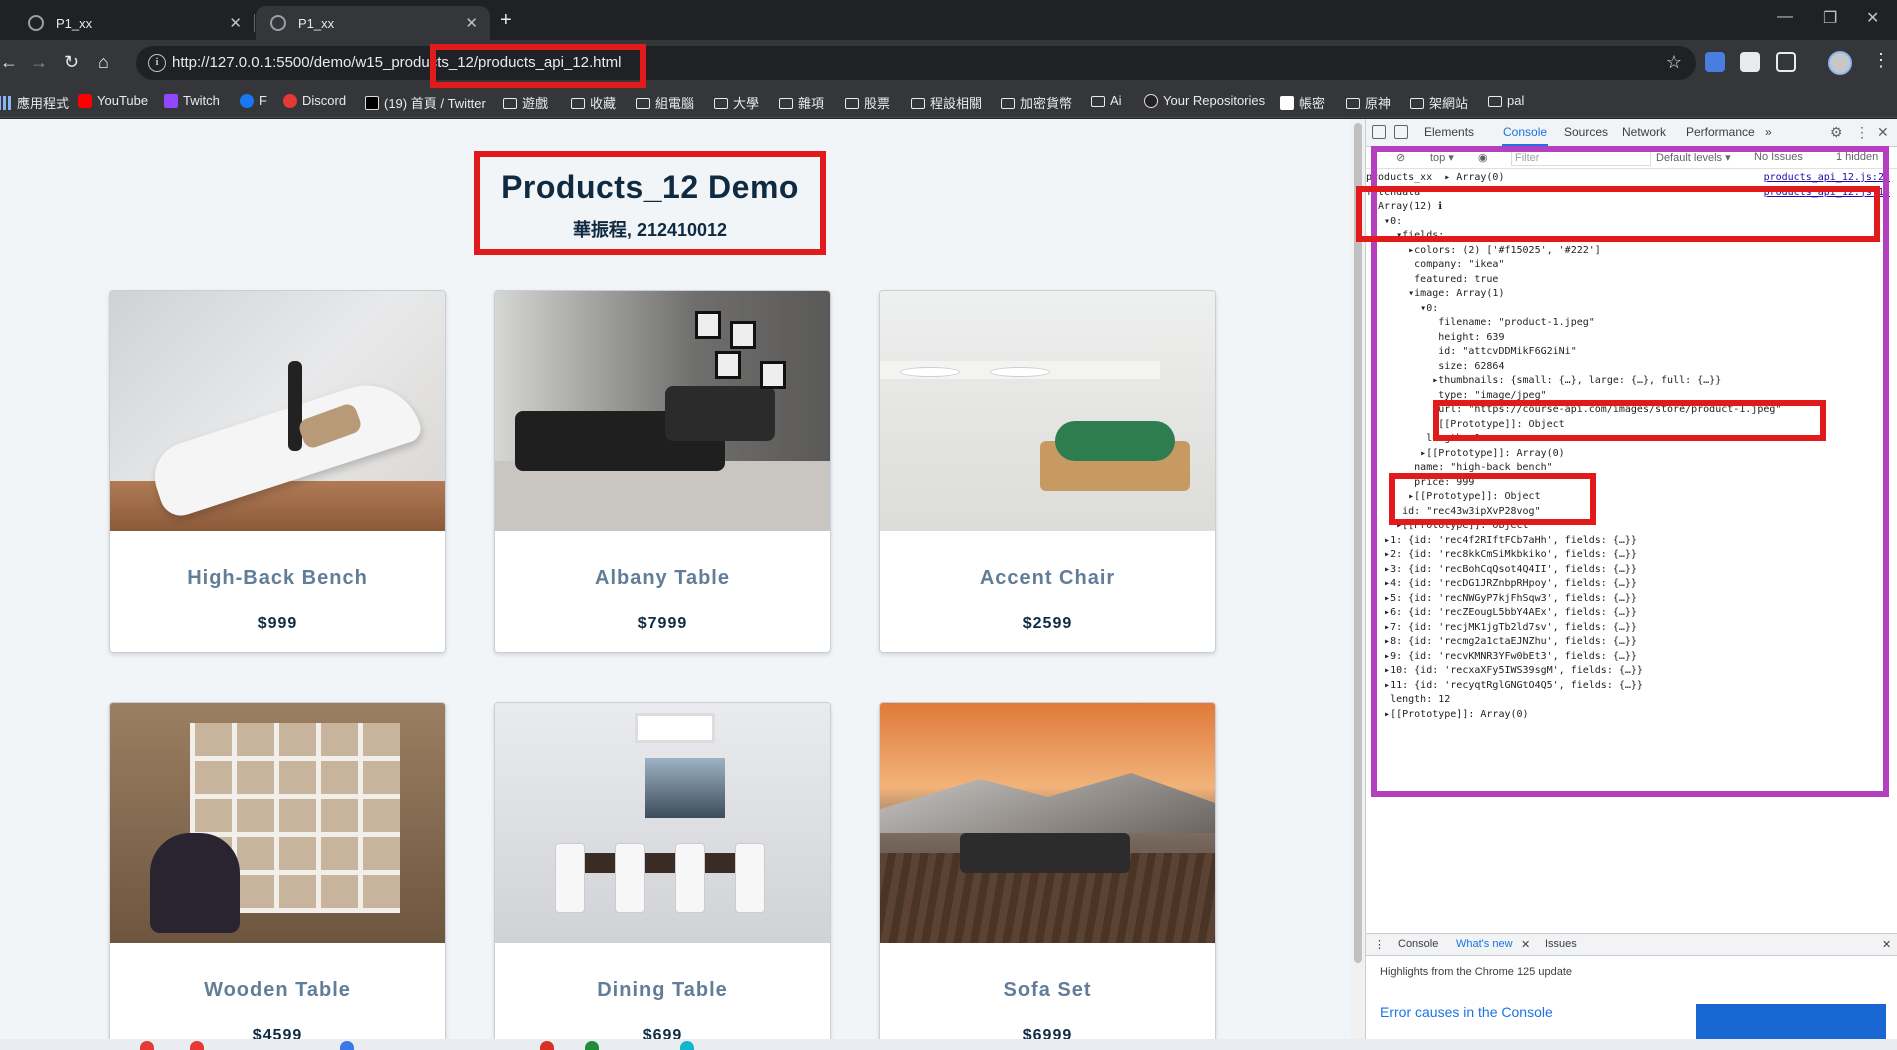 Image resolution: width=1897 pixels, height=1050 pixels. I want to click on browser-tab-active: P1_xx ✕, so click(373, 23).